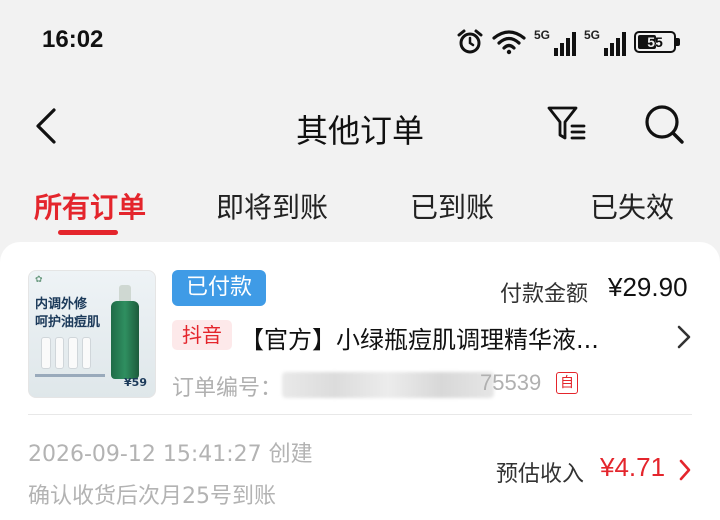  I want to click on status-time: 16:02, so click(73, 39).